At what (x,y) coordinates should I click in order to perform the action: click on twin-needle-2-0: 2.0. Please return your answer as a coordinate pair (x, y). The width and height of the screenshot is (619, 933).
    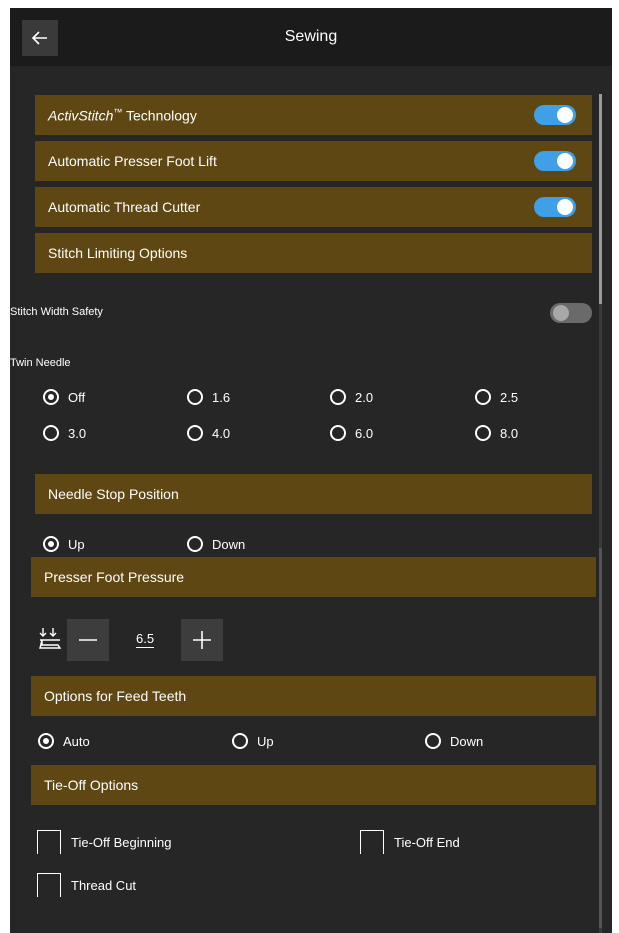
    Looking at the image, I should click on (351, 397).